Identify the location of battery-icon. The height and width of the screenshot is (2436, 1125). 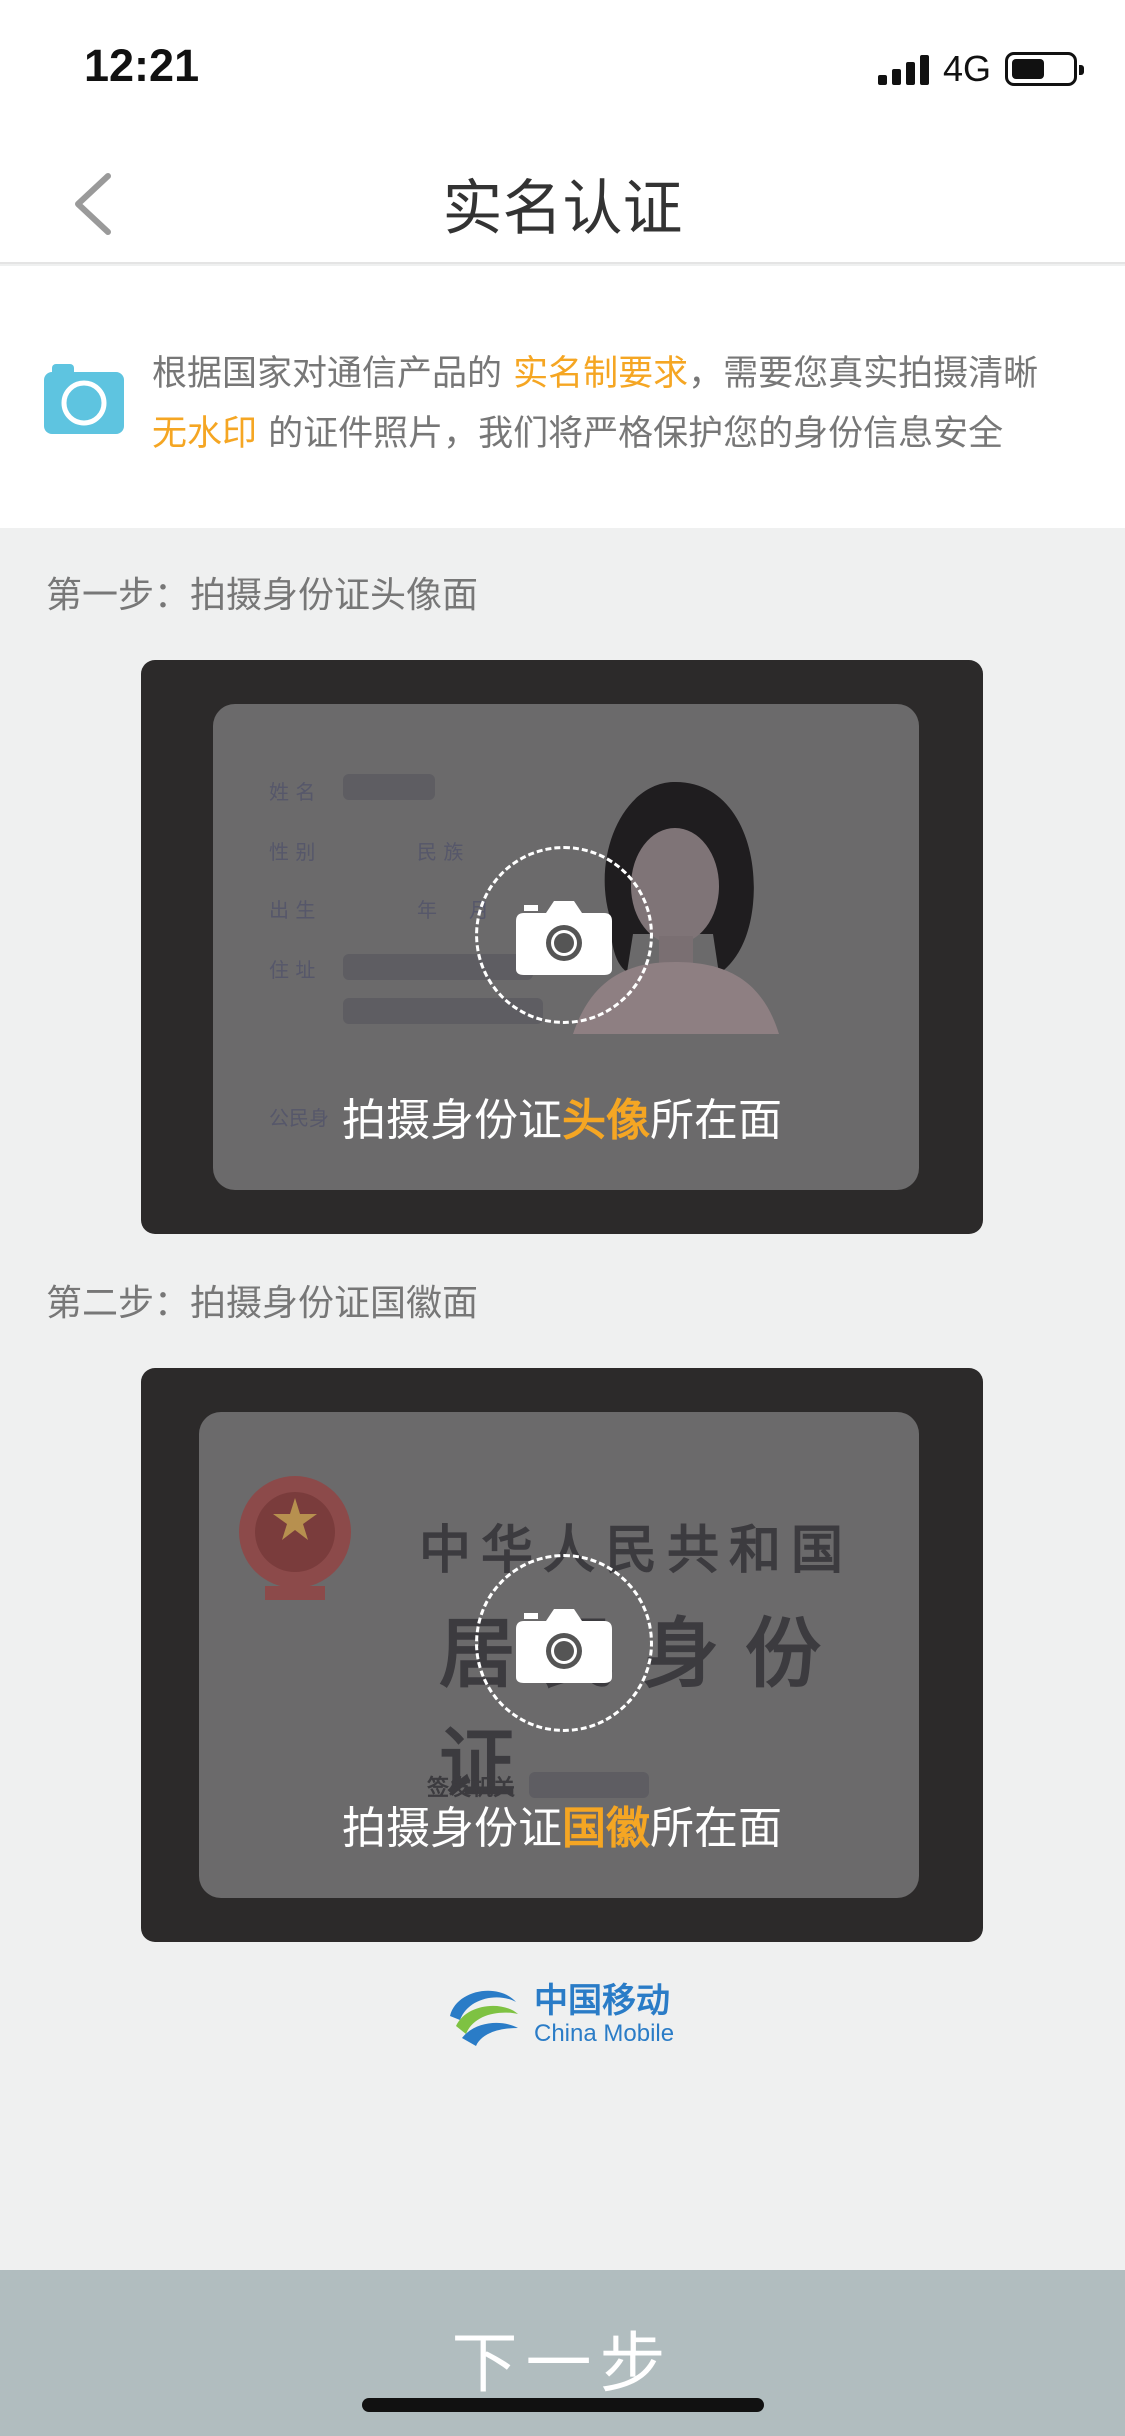
(1044, 69).